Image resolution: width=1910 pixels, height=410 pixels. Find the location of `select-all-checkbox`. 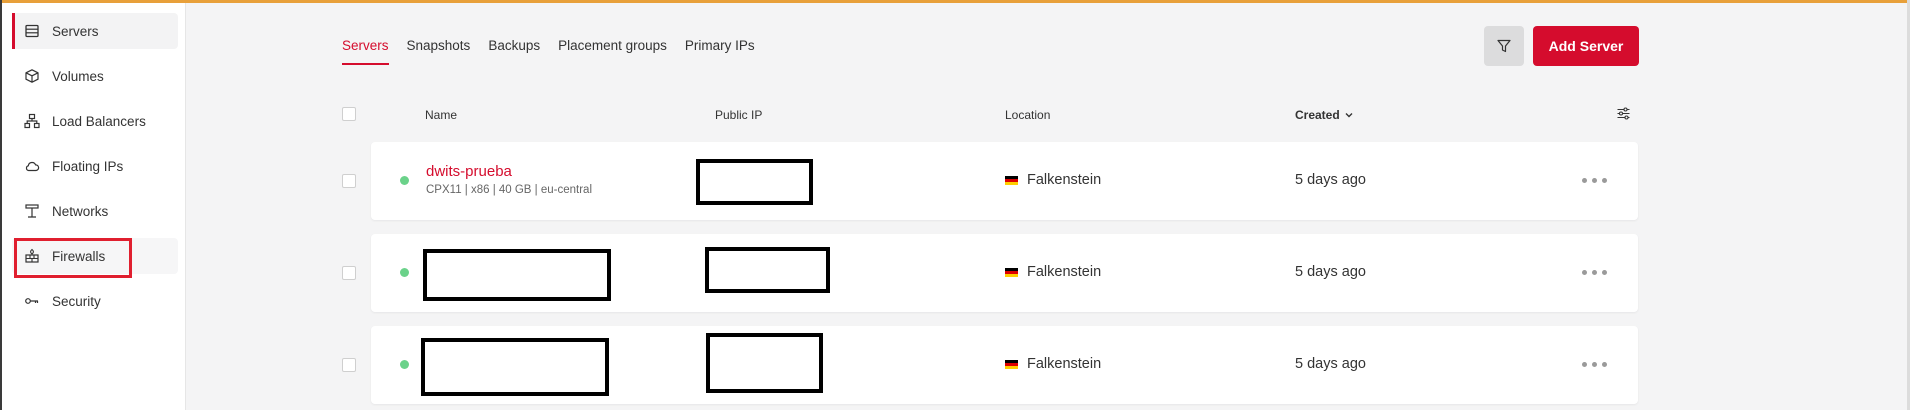

select-all-checkbox is located at coordinates (349, 114).